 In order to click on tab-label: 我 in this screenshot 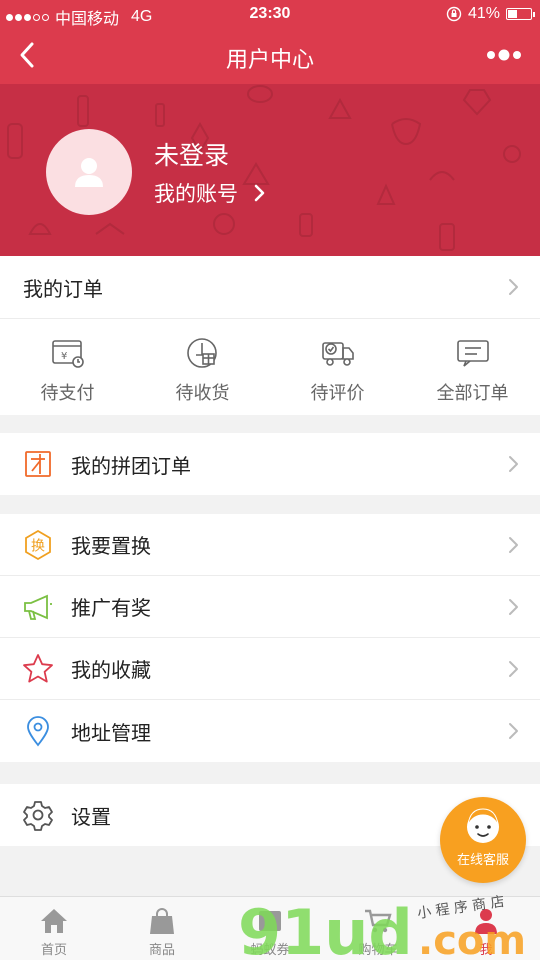, I will do `click(486, 949)`.